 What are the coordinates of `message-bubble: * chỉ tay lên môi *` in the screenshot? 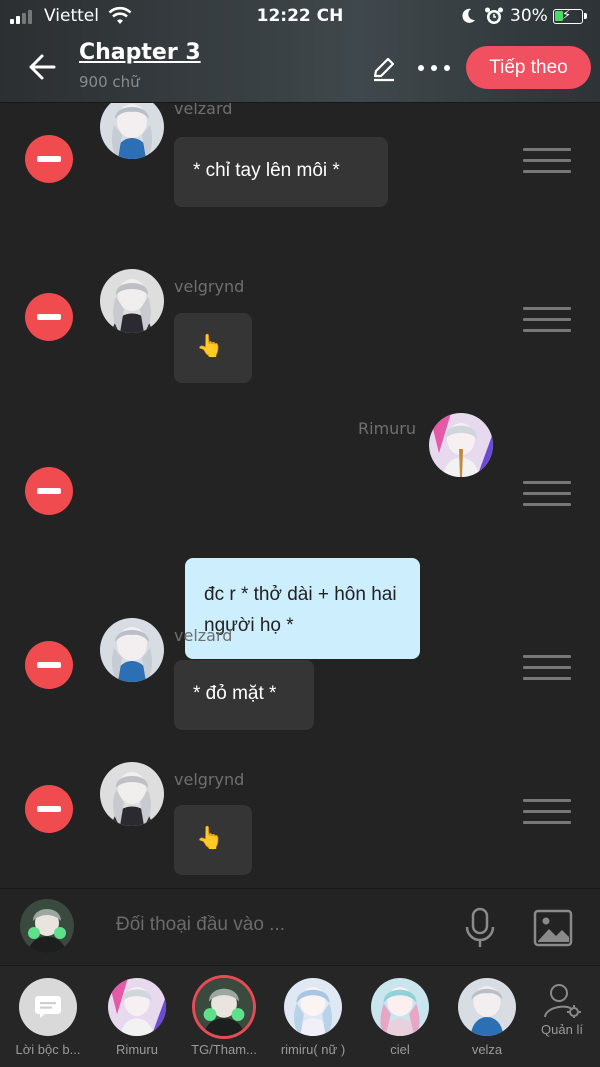 It's located at (281, 172).